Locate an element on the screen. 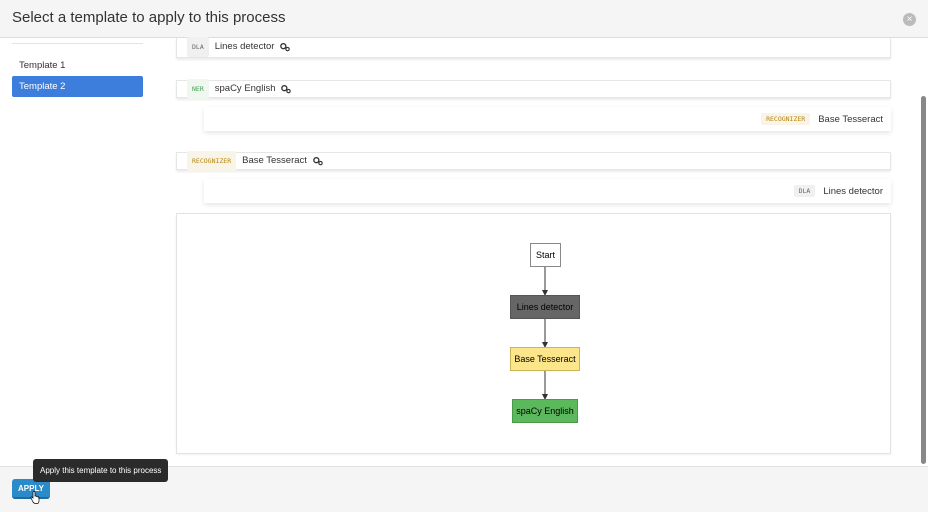 This screenshot has height=512, width=928. task-type-badge: NER is located at coordinates (198, 89).